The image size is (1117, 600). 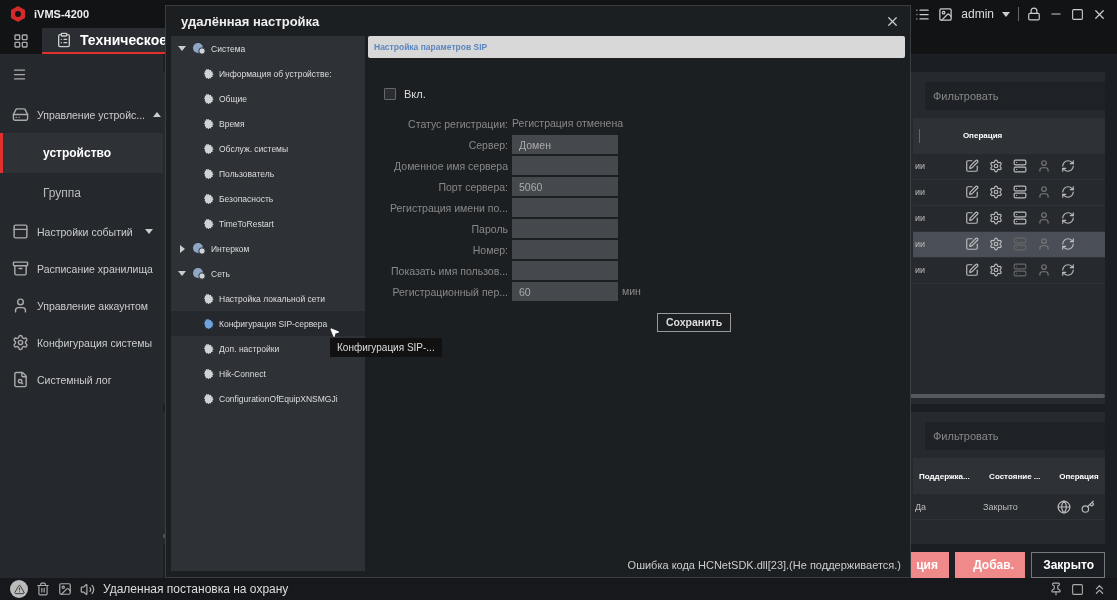 I want to click on tree-node: Конфигурация SIP-сервера, so click(x=268, y=323).